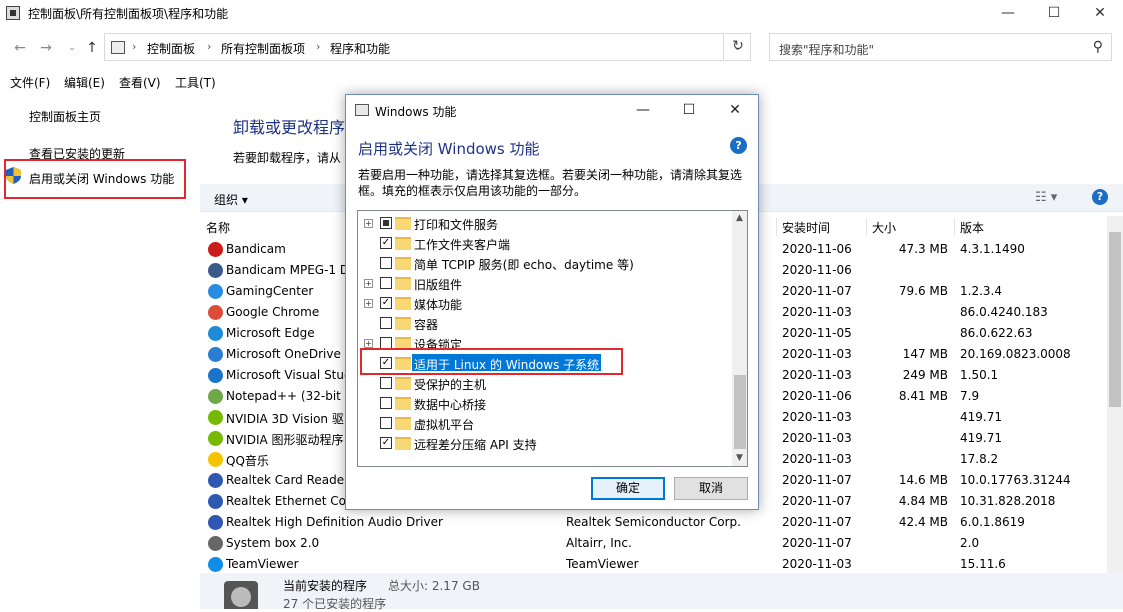 The height and width of the screenshot is (612, 1123). Describe the element at coordinates (654, 543) in the screenshot. I see `table-row: System box 2.0 Altairr, Inc. 2020-11-07 2.0` at that location.